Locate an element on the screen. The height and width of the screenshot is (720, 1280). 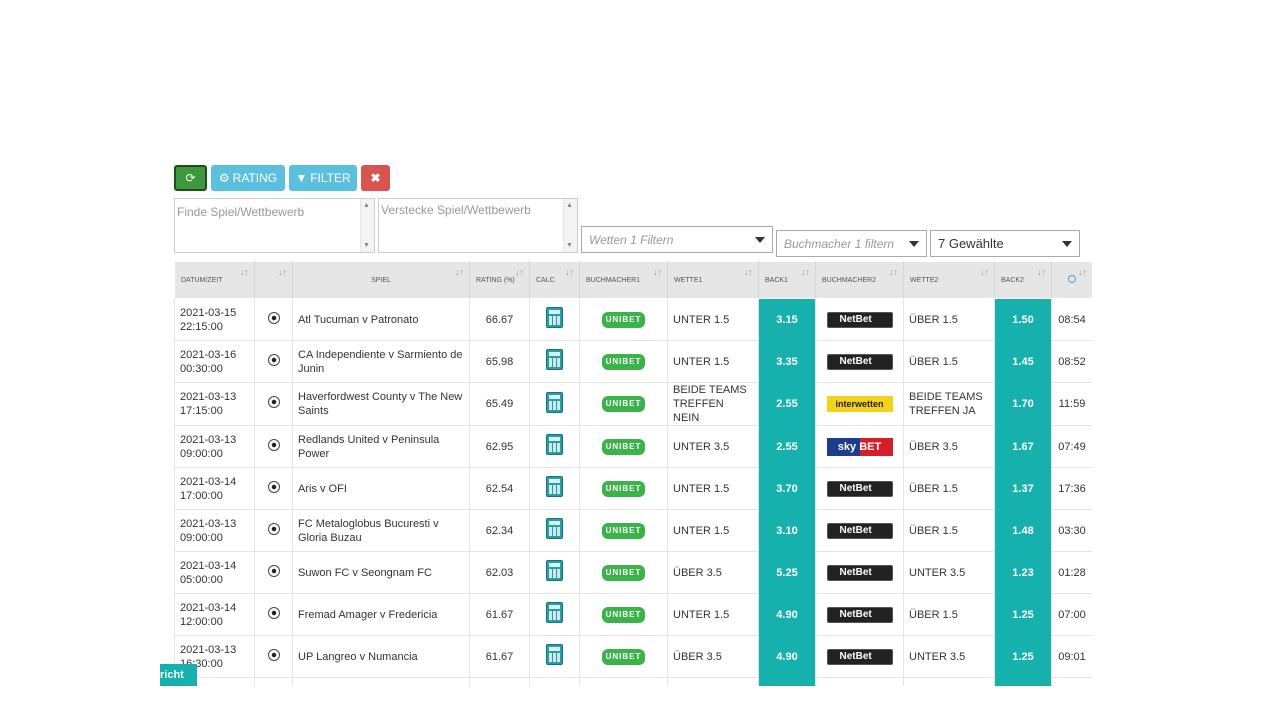
filter-button: ▼ FILTER is located at coordinates (323, 178).